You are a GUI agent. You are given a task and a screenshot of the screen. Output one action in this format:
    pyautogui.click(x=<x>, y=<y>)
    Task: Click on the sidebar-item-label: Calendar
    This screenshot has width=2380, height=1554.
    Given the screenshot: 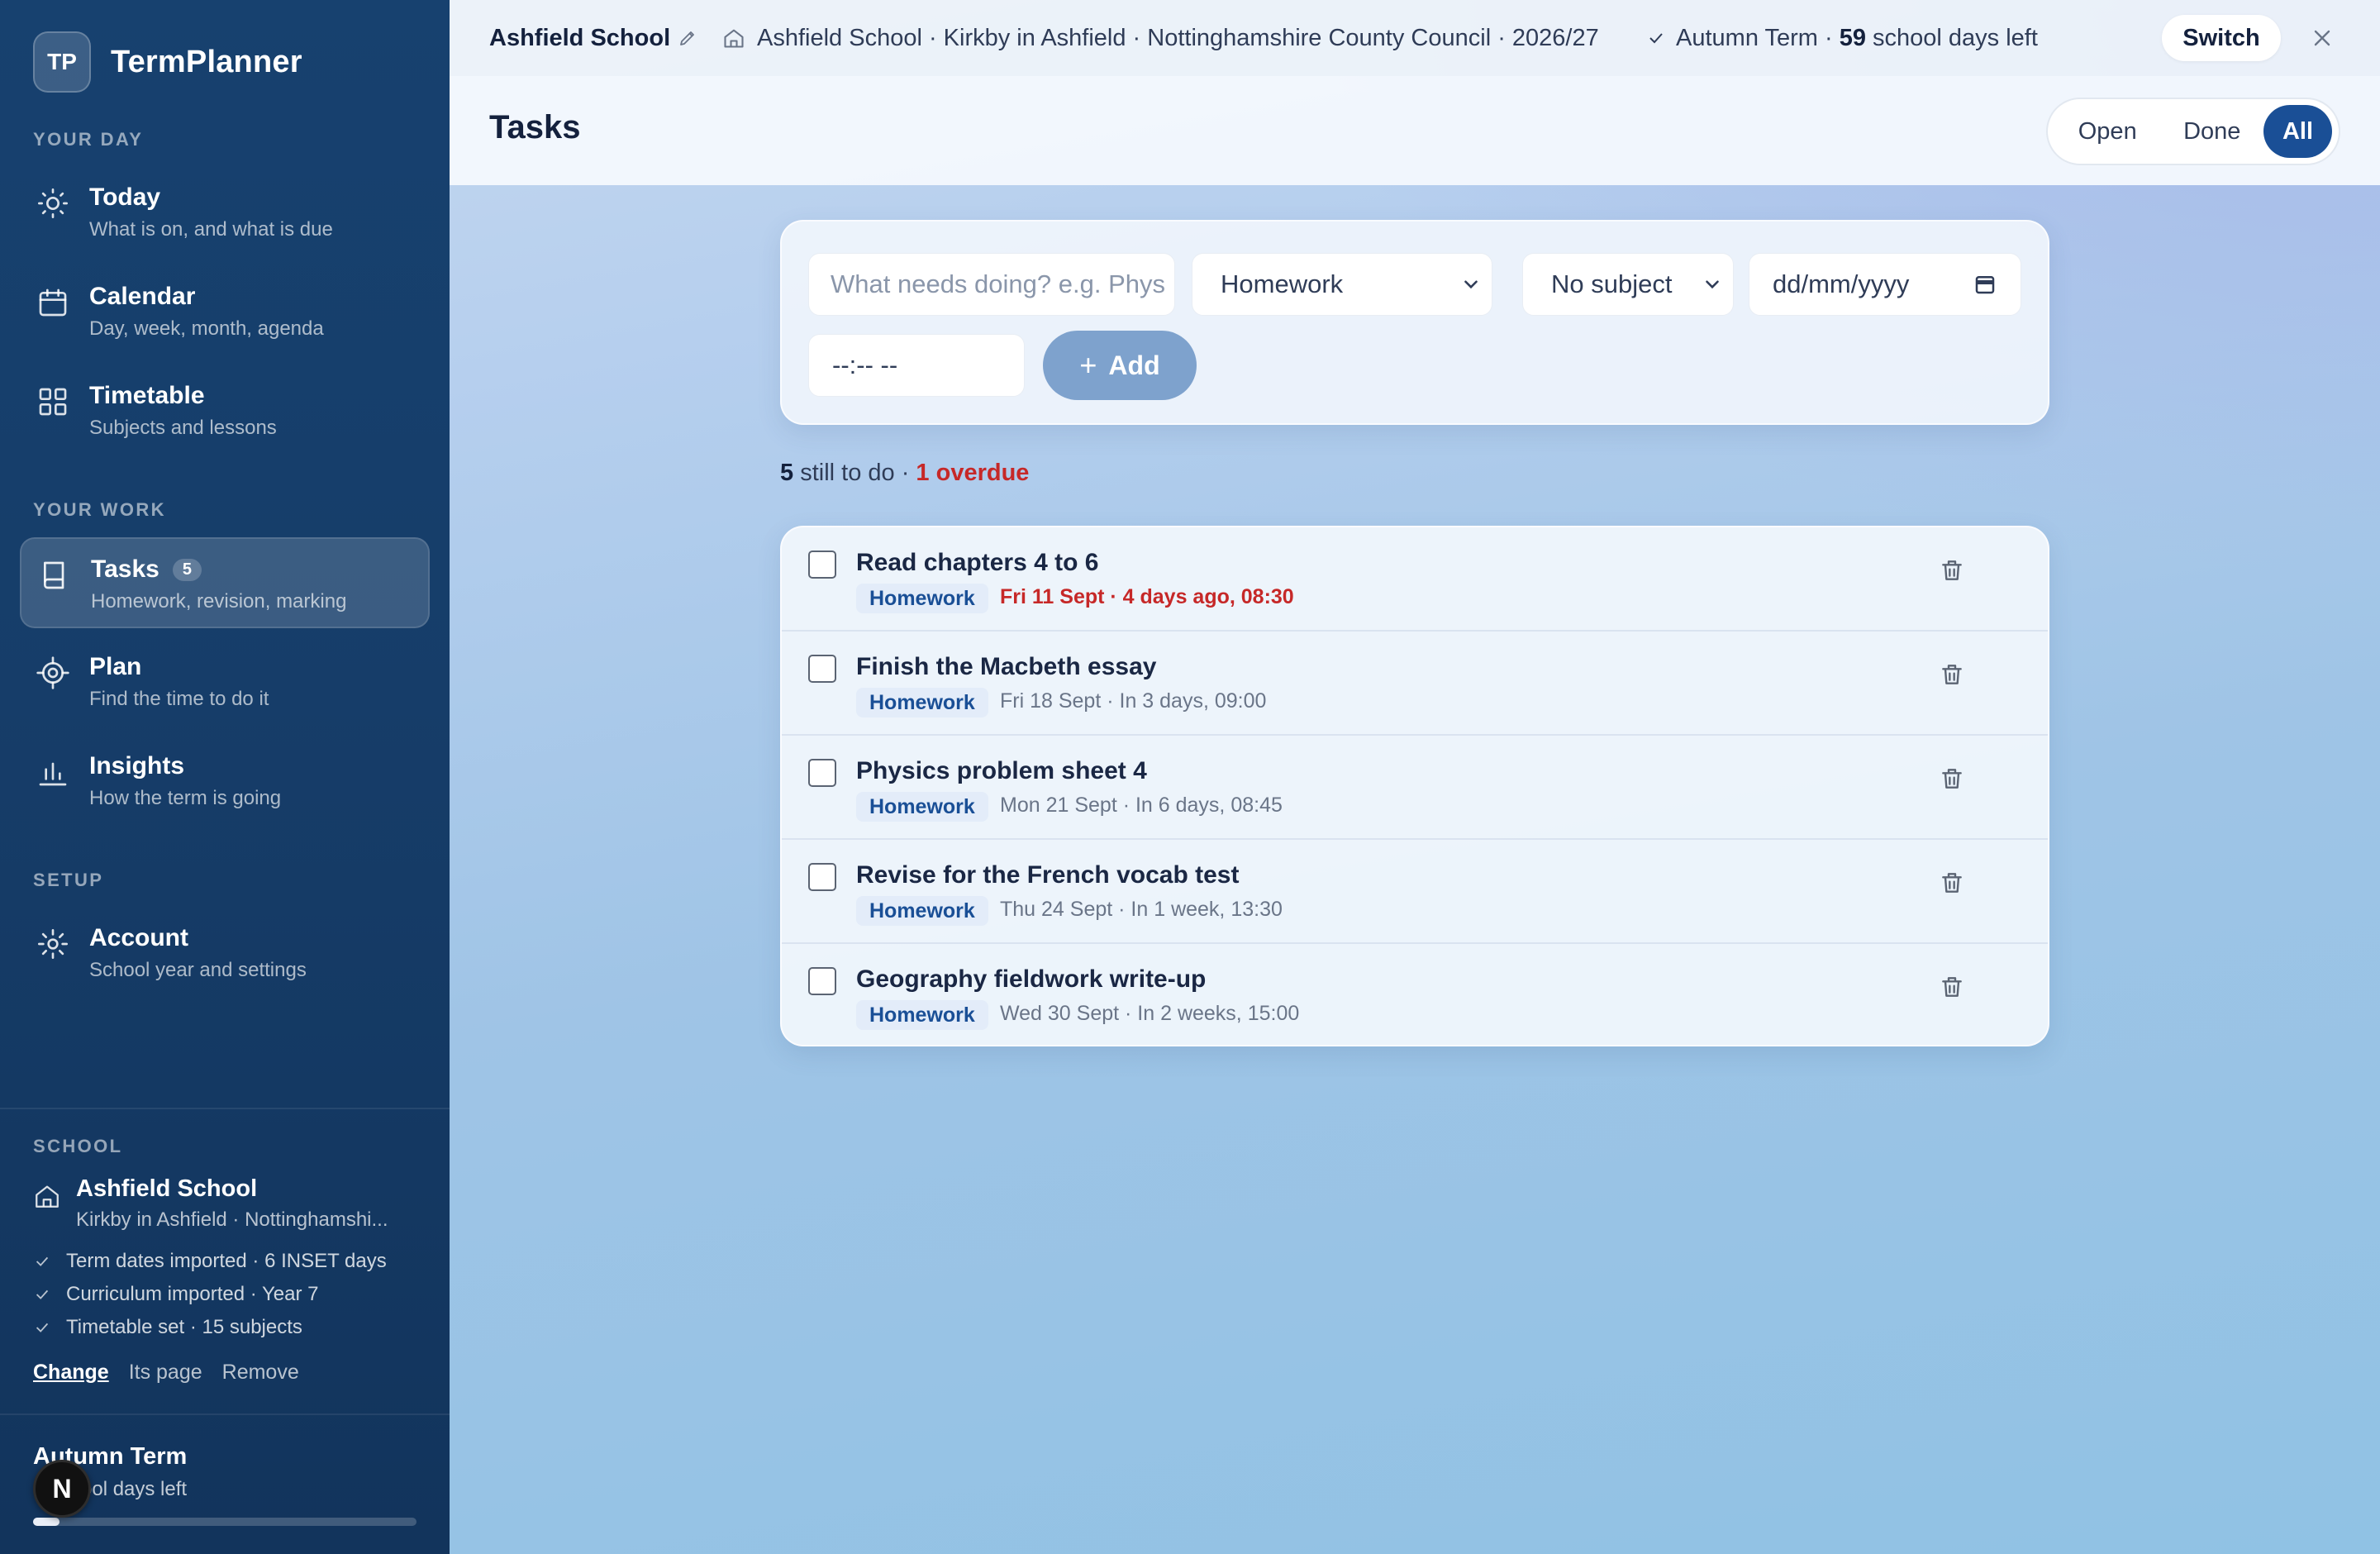 What is the action you would take?
    pyautogui.click(x=142, y=296)
    